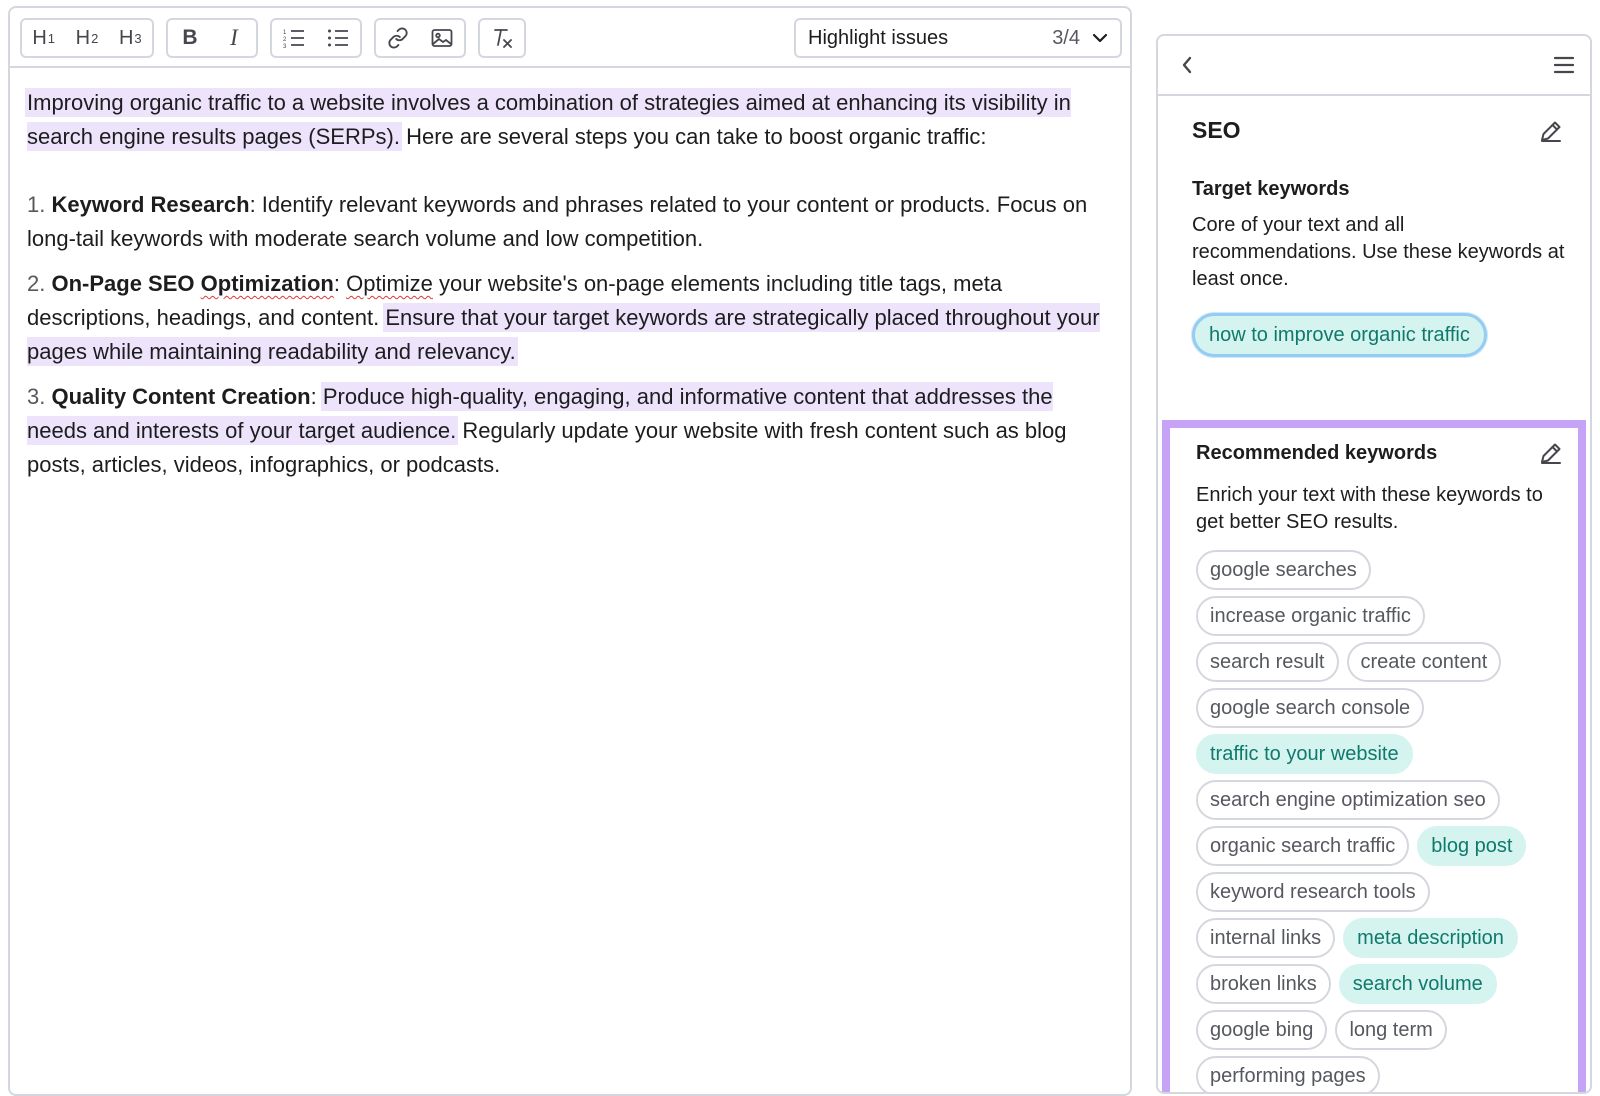 The width and height of the screenshot is (1600, 1096). I want to click on svg-text: 3, so click(285, 46).